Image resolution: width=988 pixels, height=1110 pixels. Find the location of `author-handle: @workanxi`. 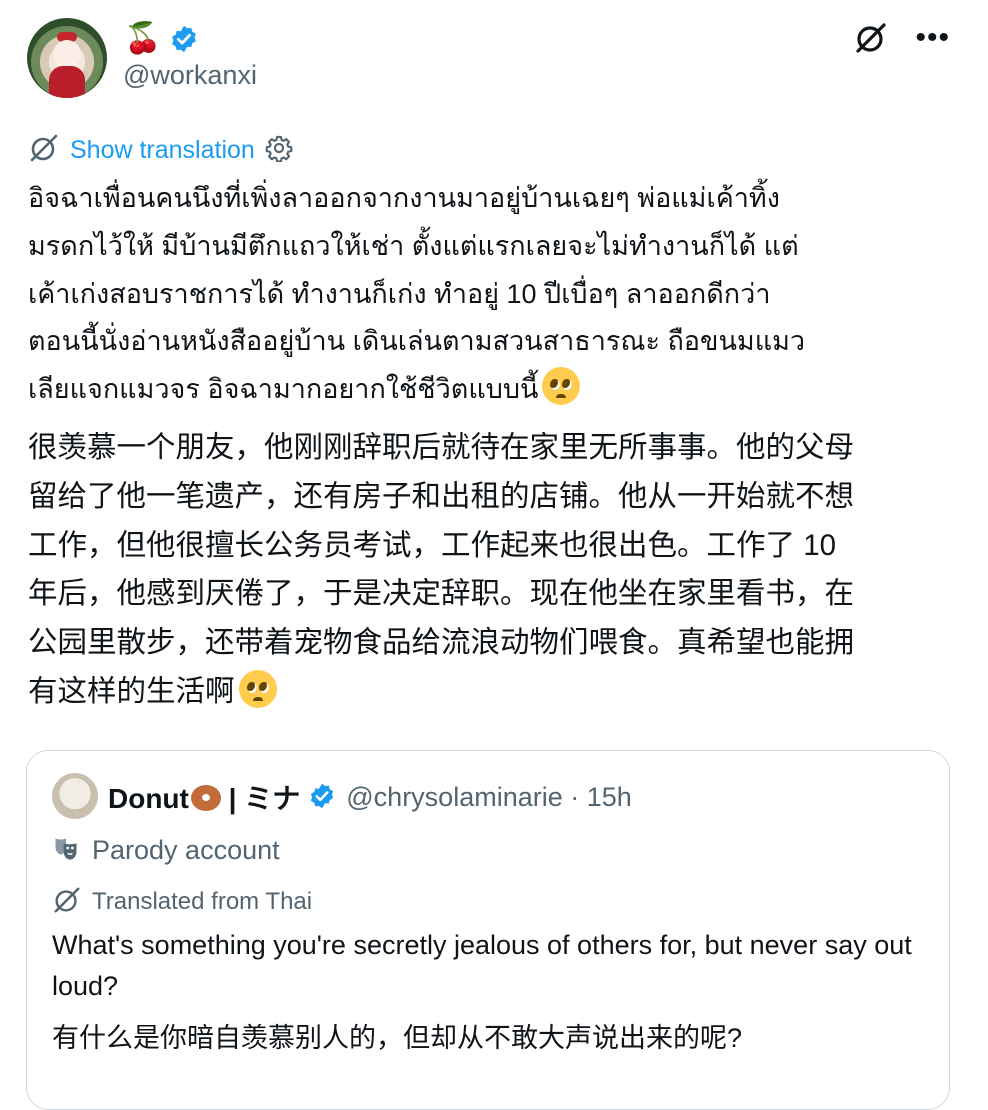

author-handle: @workanxi is located at coordinates (190, 75).